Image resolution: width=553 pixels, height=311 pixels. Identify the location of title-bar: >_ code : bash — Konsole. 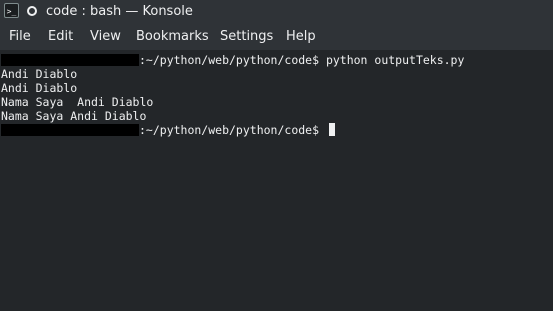
(276, 12).